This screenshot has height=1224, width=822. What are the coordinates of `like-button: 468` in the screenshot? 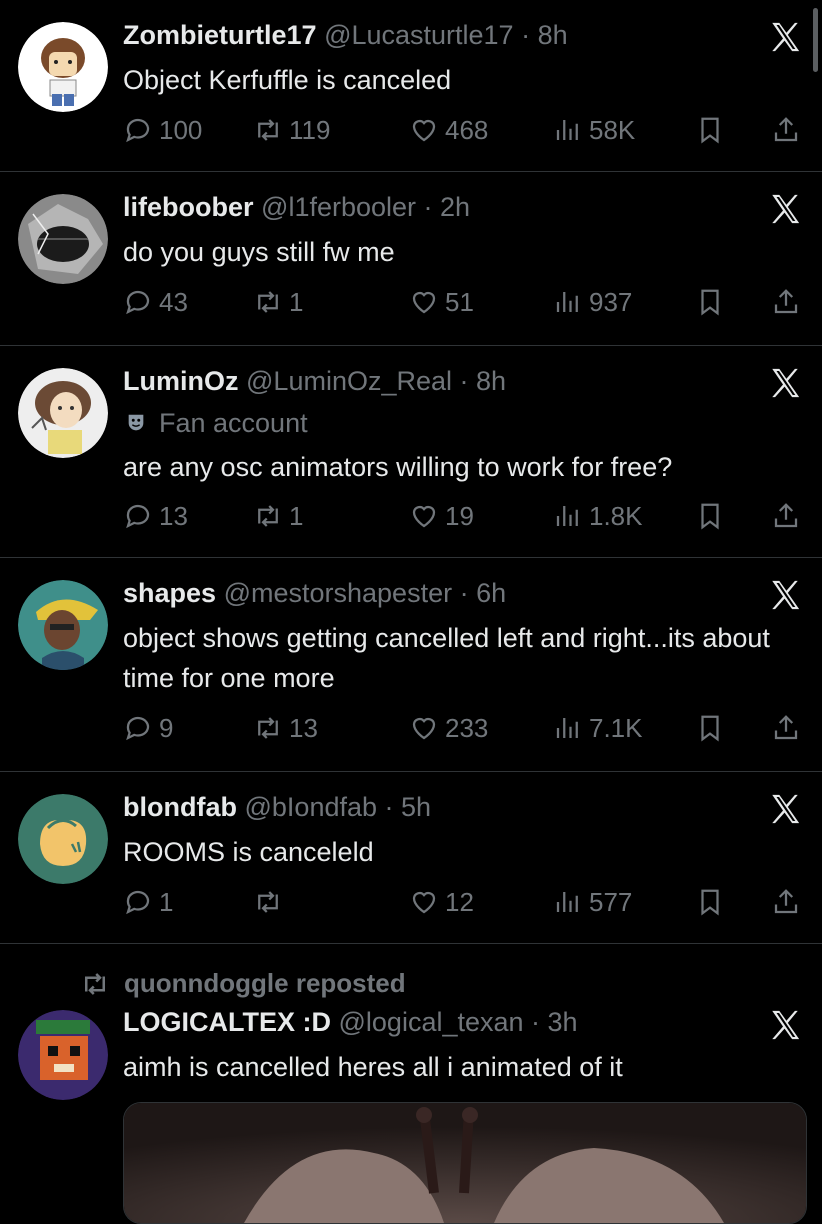 It's located at (448, 130).